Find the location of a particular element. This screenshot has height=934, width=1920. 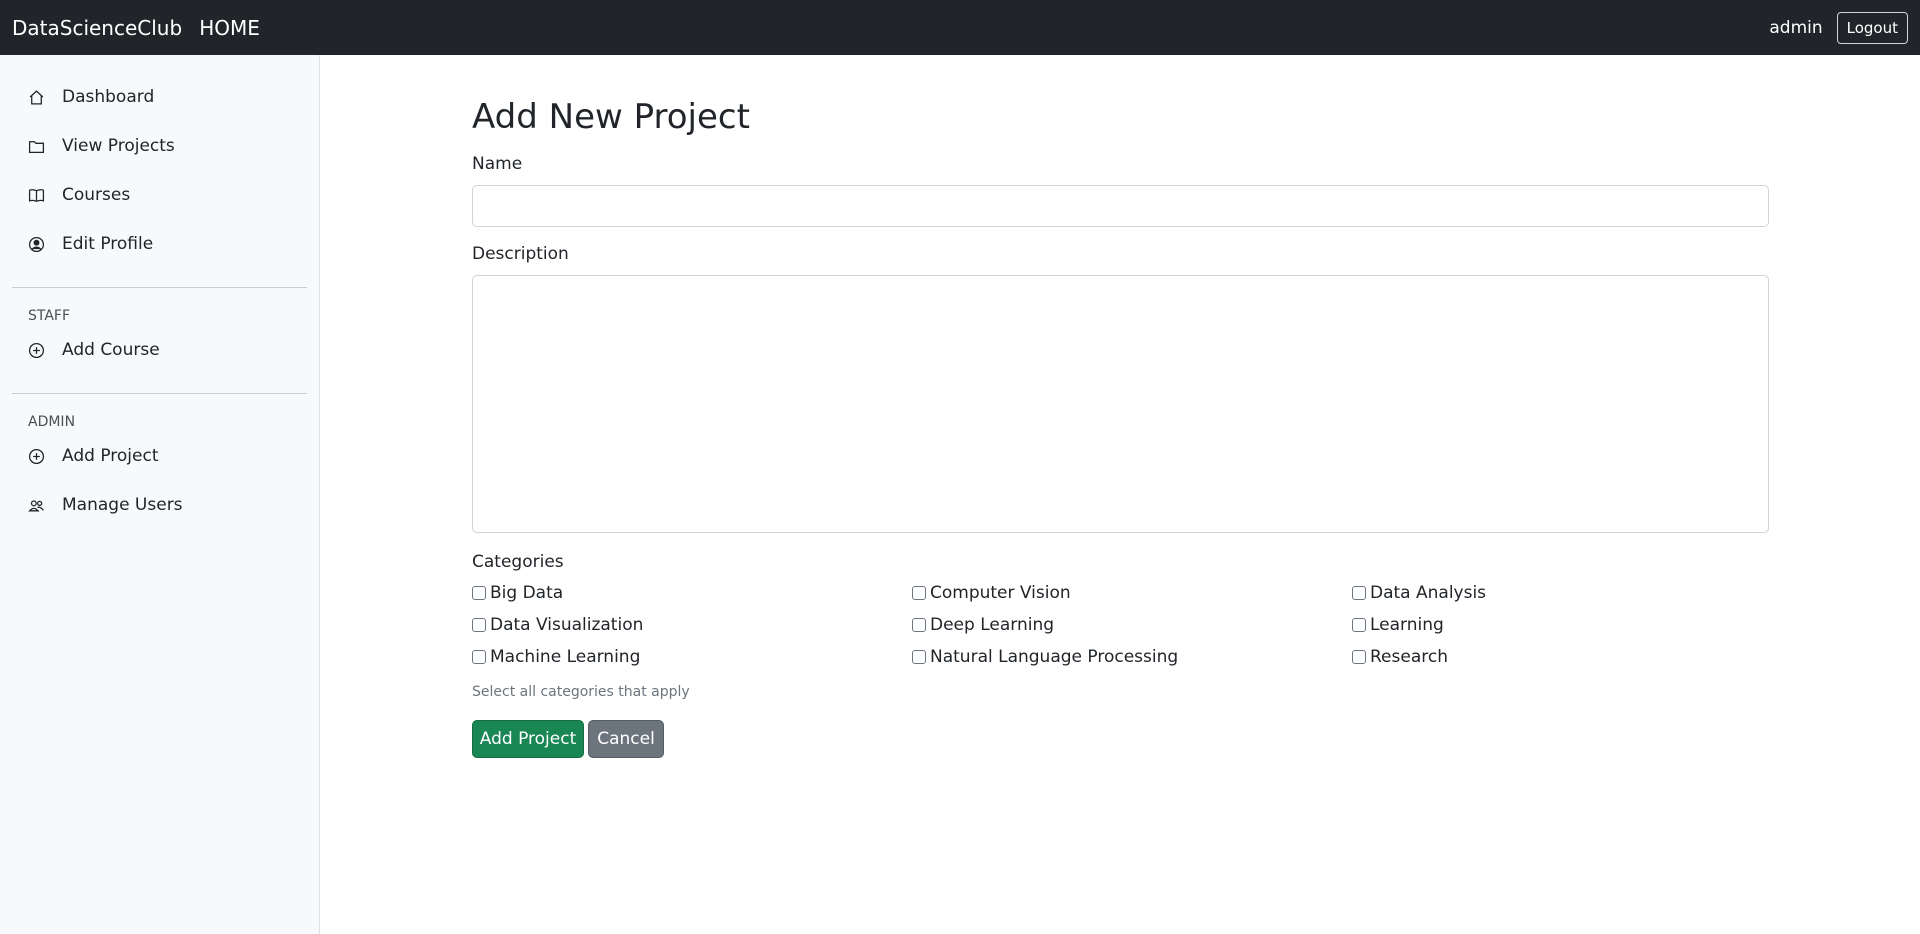

category-checkbox-deep-learning: Deep Learning is located at coordinates (983, 625).